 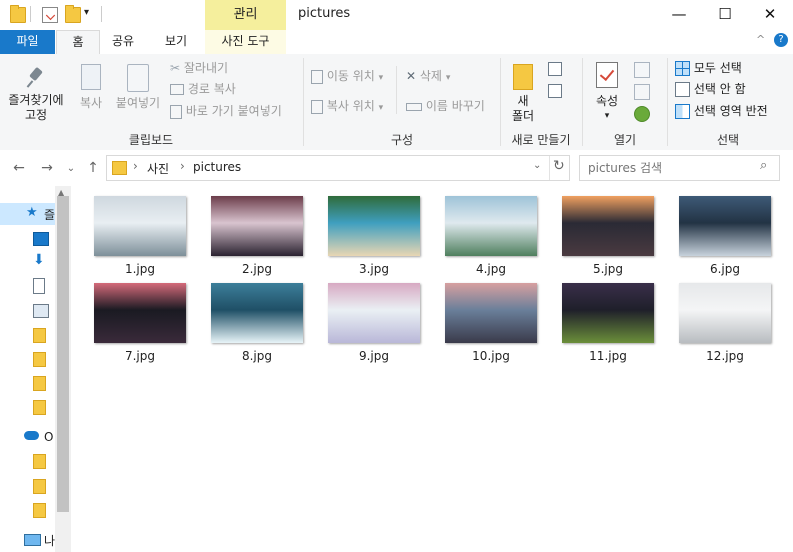 What do you see at coordinates (27, 439) in the screenshot?
I see `nav-item-onedrive: O` at bounding box center [27, 439].